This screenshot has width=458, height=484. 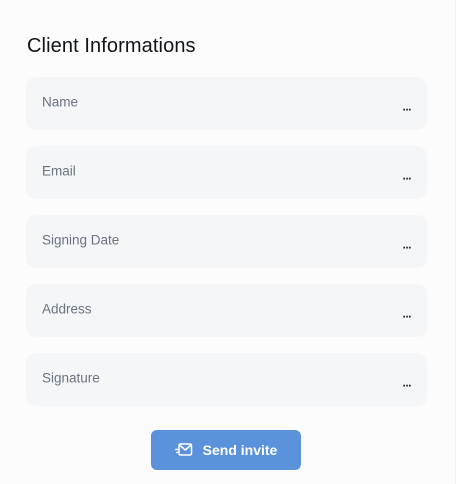 What do you see at coordinates (240, 450) in the screenshot?
I see `send-invite-label: Send invite` at bounding box center [240, 450].